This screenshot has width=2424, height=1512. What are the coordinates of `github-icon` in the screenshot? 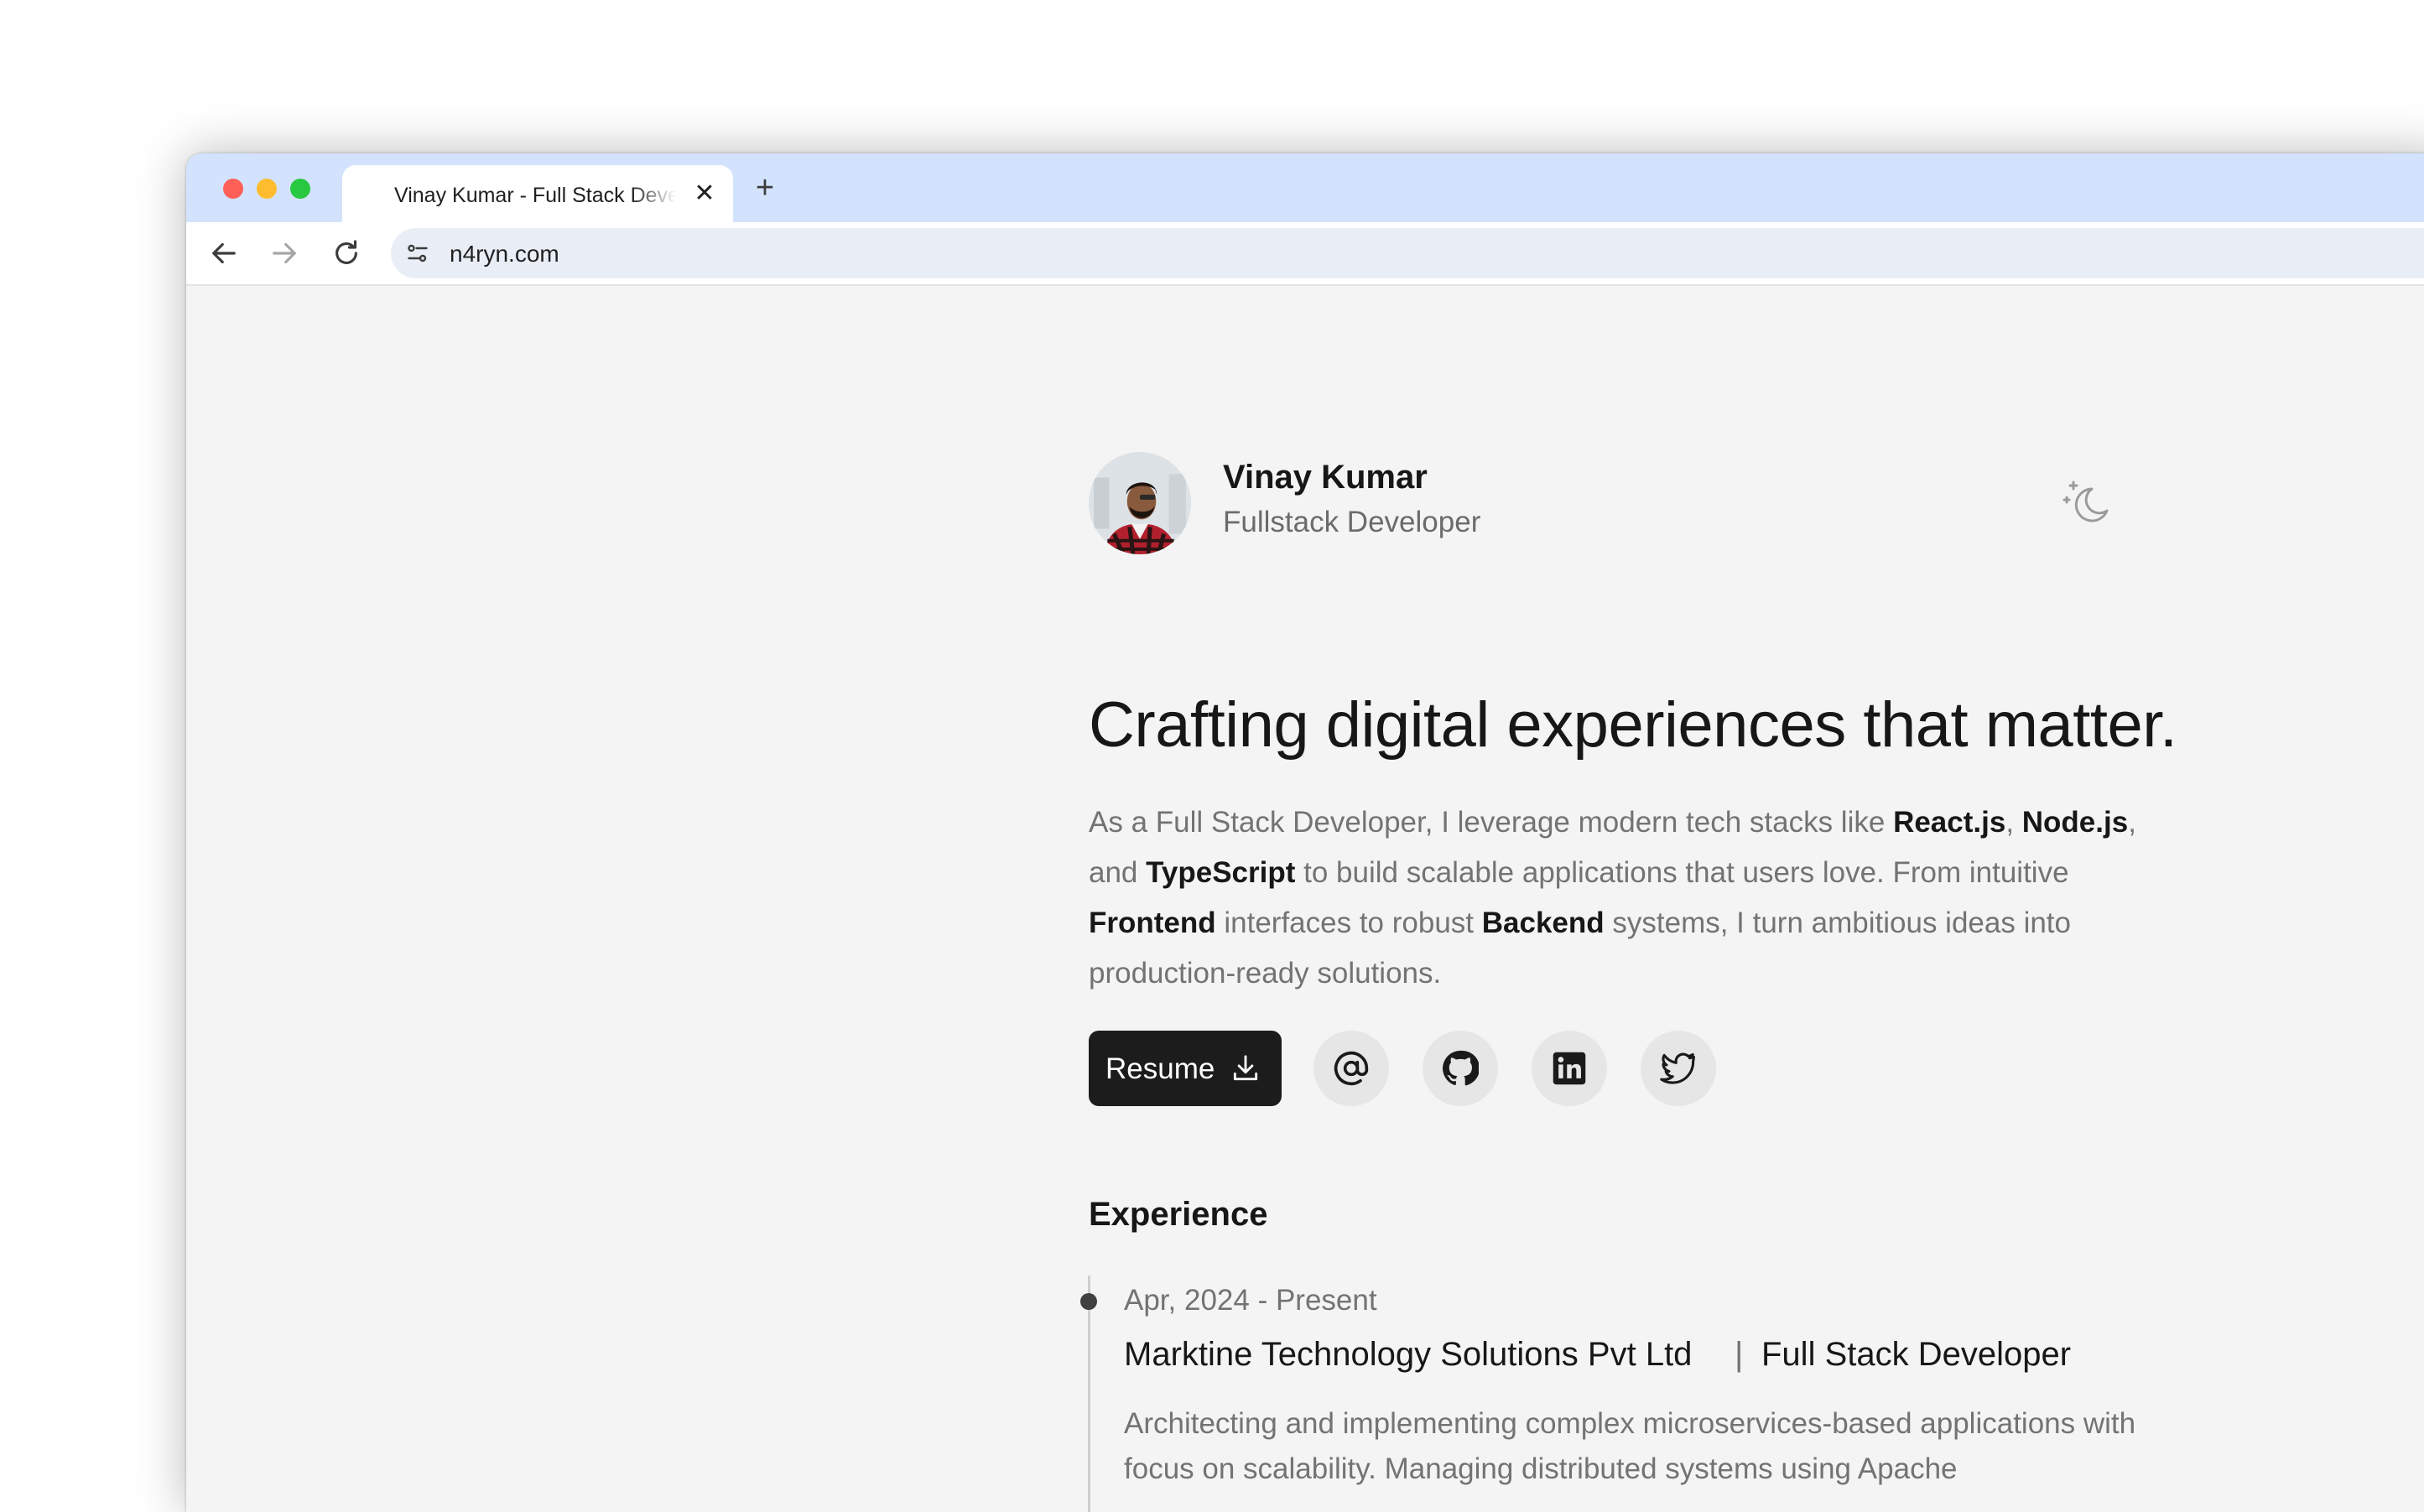 It's located at (1461, 1068).